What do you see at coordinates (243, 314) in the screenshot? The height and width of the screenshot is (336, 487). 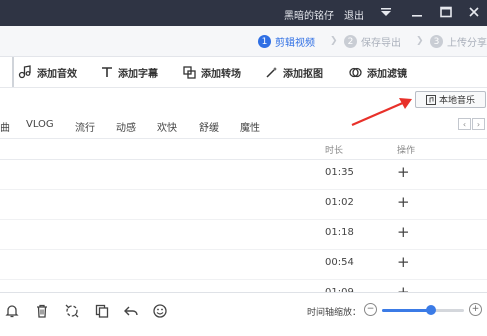 I see `bottom-toolbar: 时间轴缩放： − +` at bounding box center [243, 314].